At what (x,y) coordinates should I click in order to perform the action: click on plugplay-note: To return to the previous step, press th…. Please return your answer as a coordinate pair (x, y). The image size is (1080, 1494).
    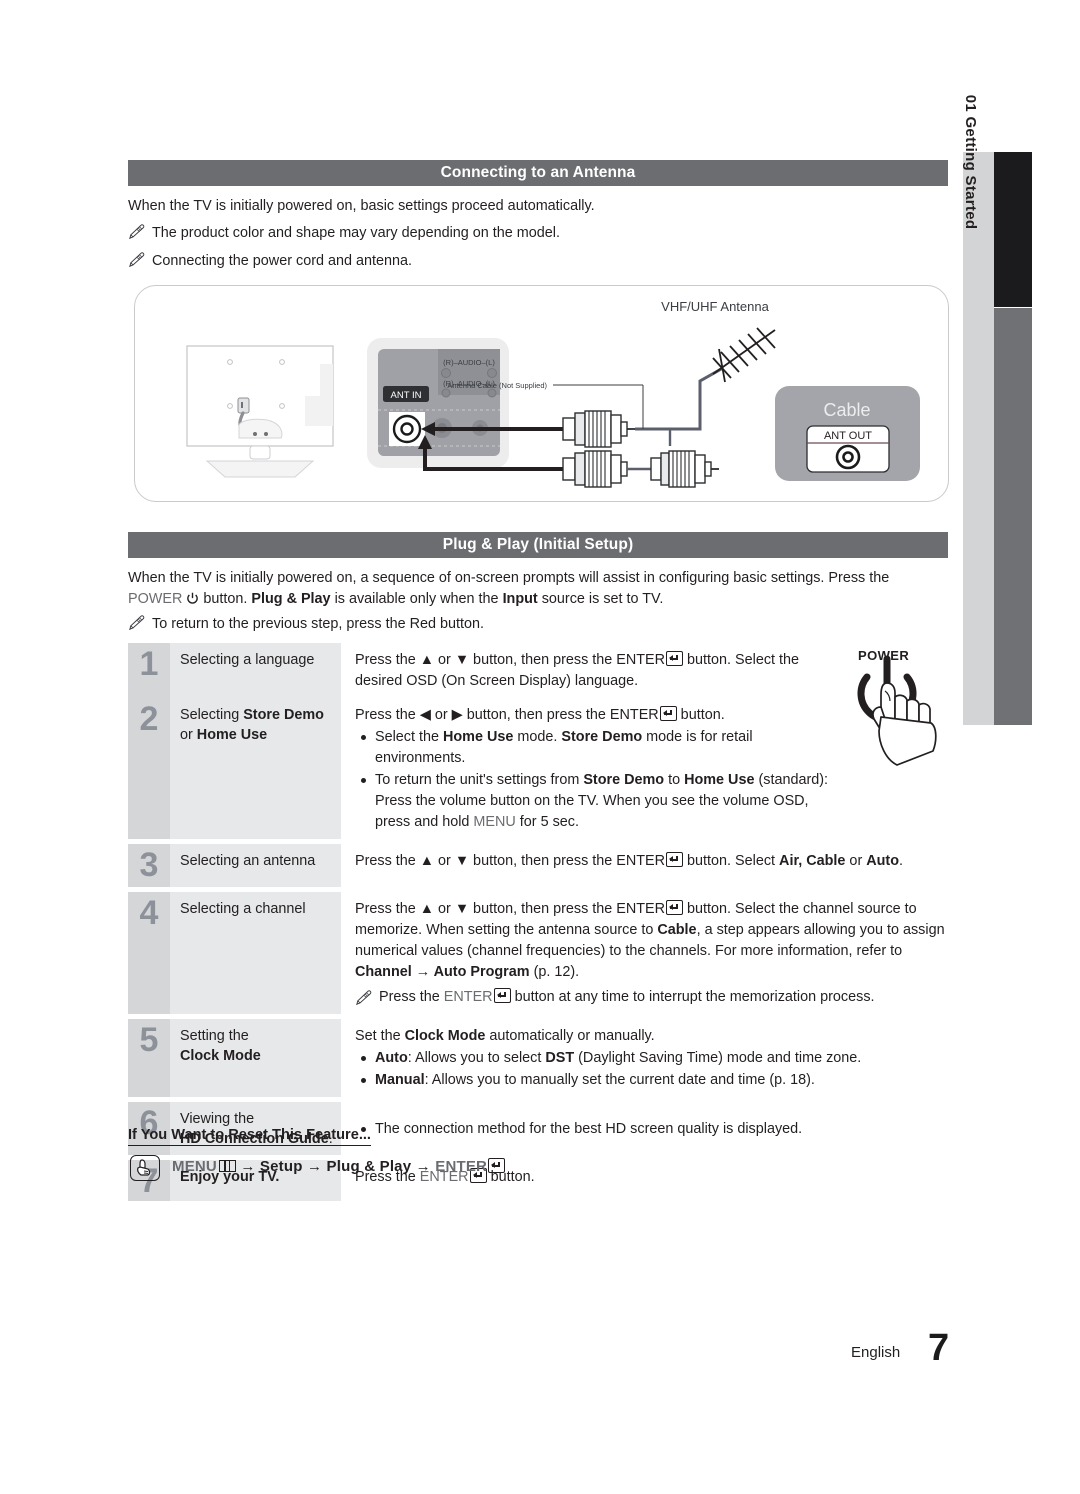
    Looking at the image, I should click on (550, 624).